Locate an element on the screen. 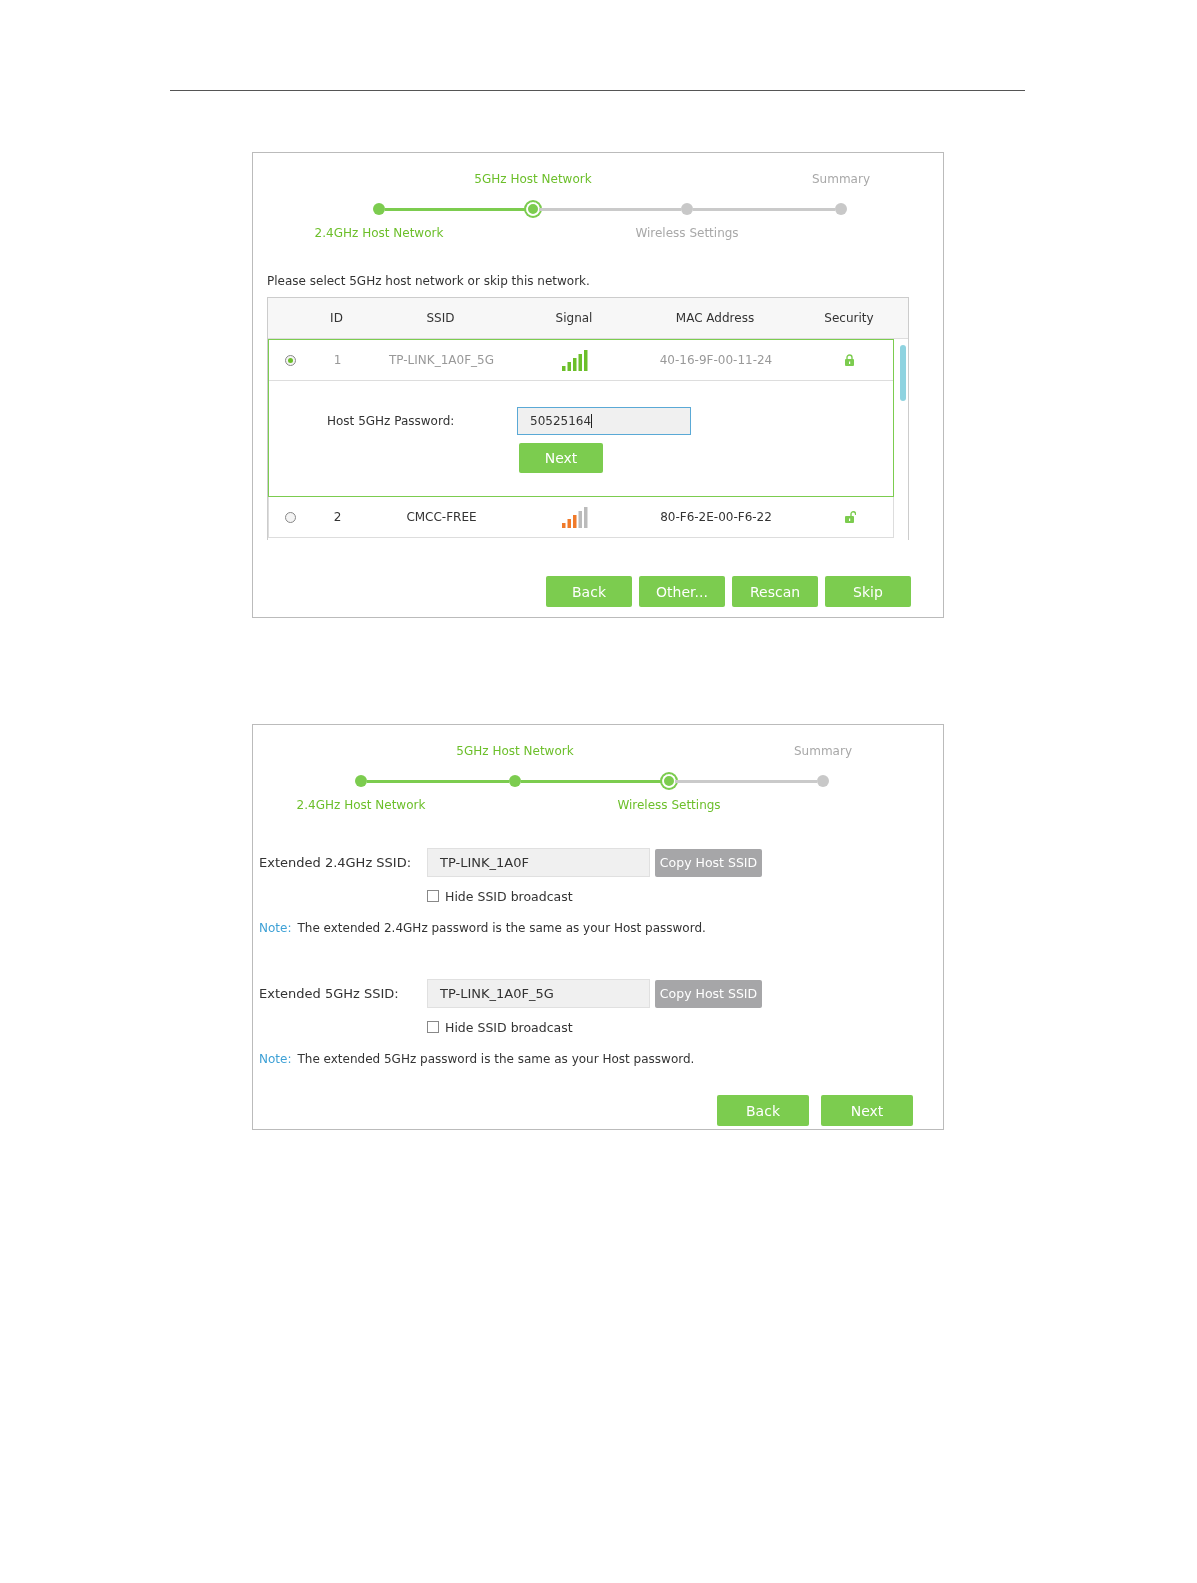 Image resolution: width=1197 pixels, height=1583 pixels. table-cell-text: TP-LINK_1A0F_5G is located at coordinates (441, 360).